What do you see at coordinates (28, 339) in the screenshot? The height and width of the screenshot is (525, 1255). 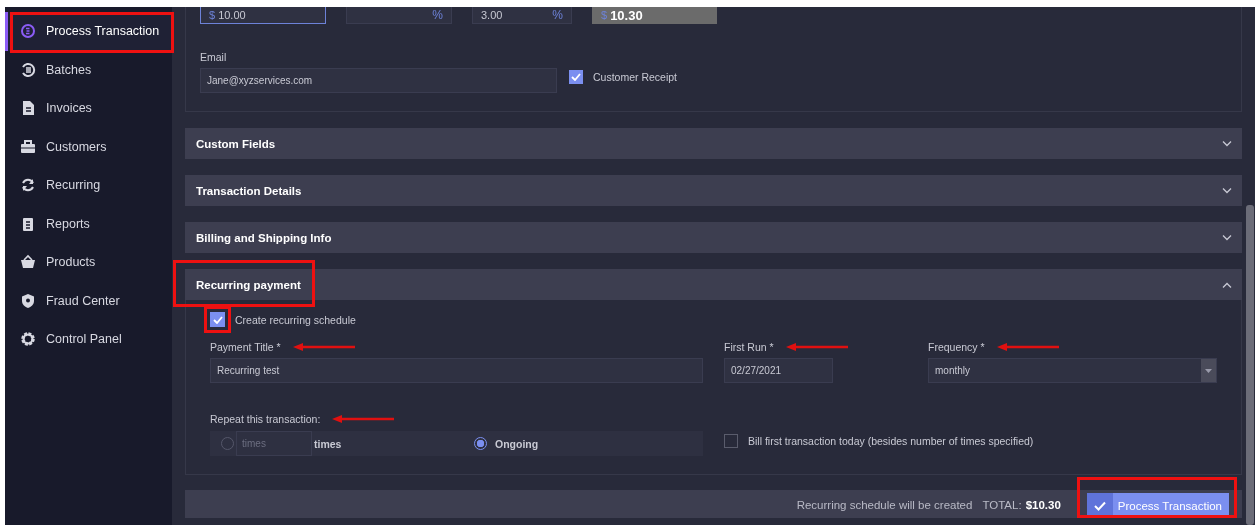 I see `settings-icon` at bounding box center [28, 339].